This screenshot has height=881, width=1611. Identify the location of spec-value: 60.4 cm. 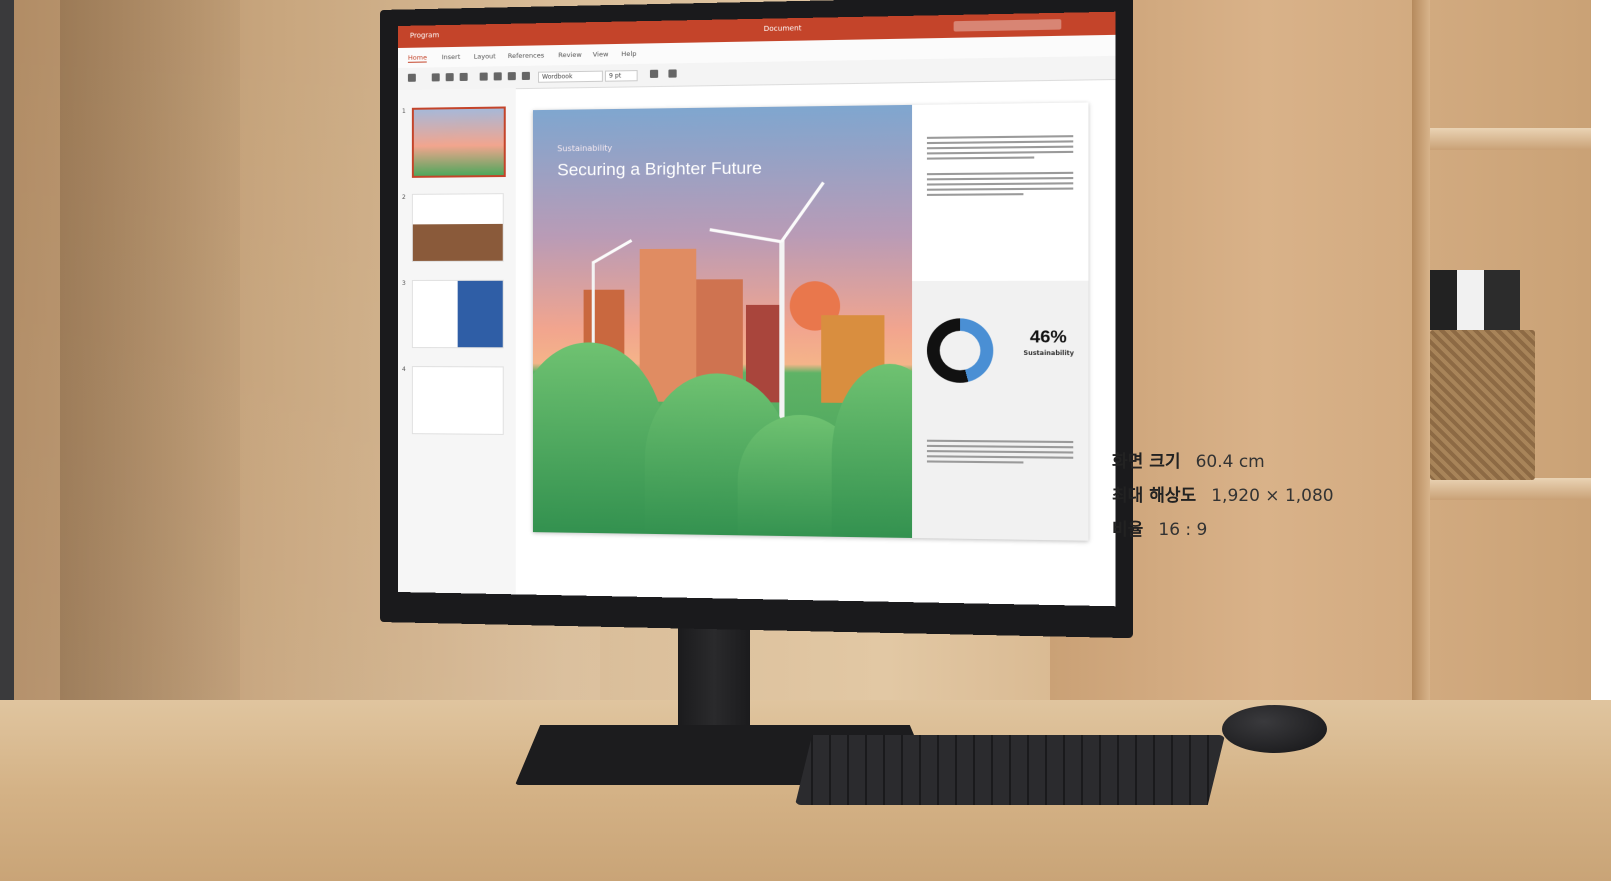
(1230, 462).